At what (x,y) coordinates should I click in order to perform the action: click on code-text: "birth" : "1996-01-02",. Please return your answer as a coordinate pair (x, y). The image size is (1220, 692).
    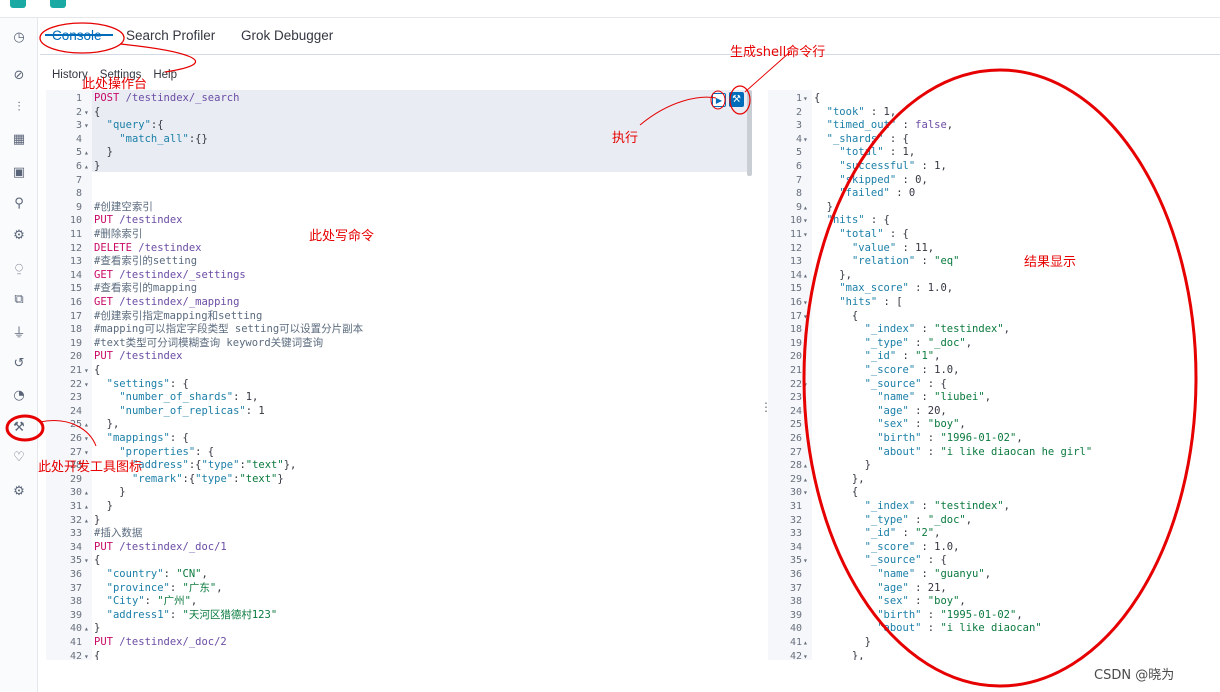
    Looking at the image, I should click on (918, 439).